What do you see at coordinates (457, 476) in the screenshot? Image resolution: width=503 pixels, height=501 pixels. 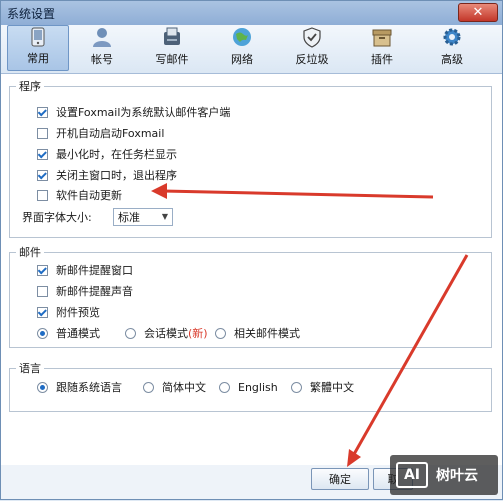 I see `watermark-text: 树叶云` at bounding box center [457, 476].